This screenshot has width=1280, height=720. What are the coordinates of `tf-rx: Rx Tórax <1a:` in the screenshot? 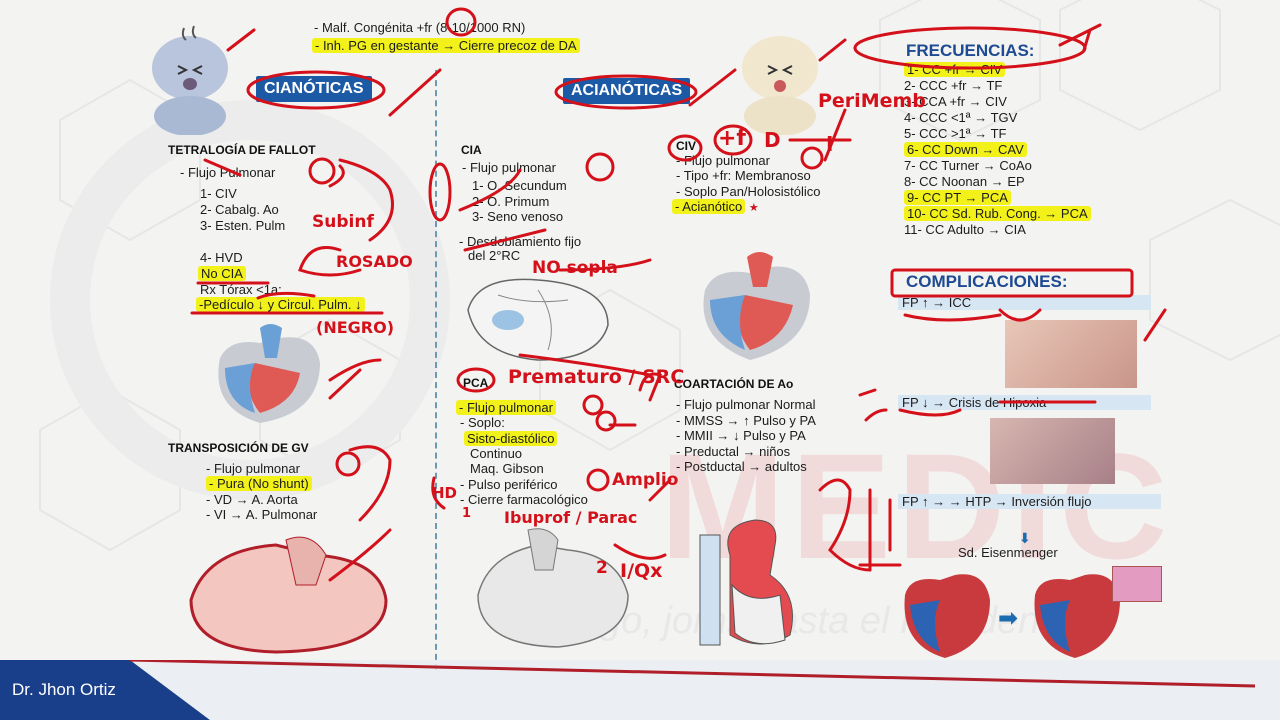 It's located at (241, 289).